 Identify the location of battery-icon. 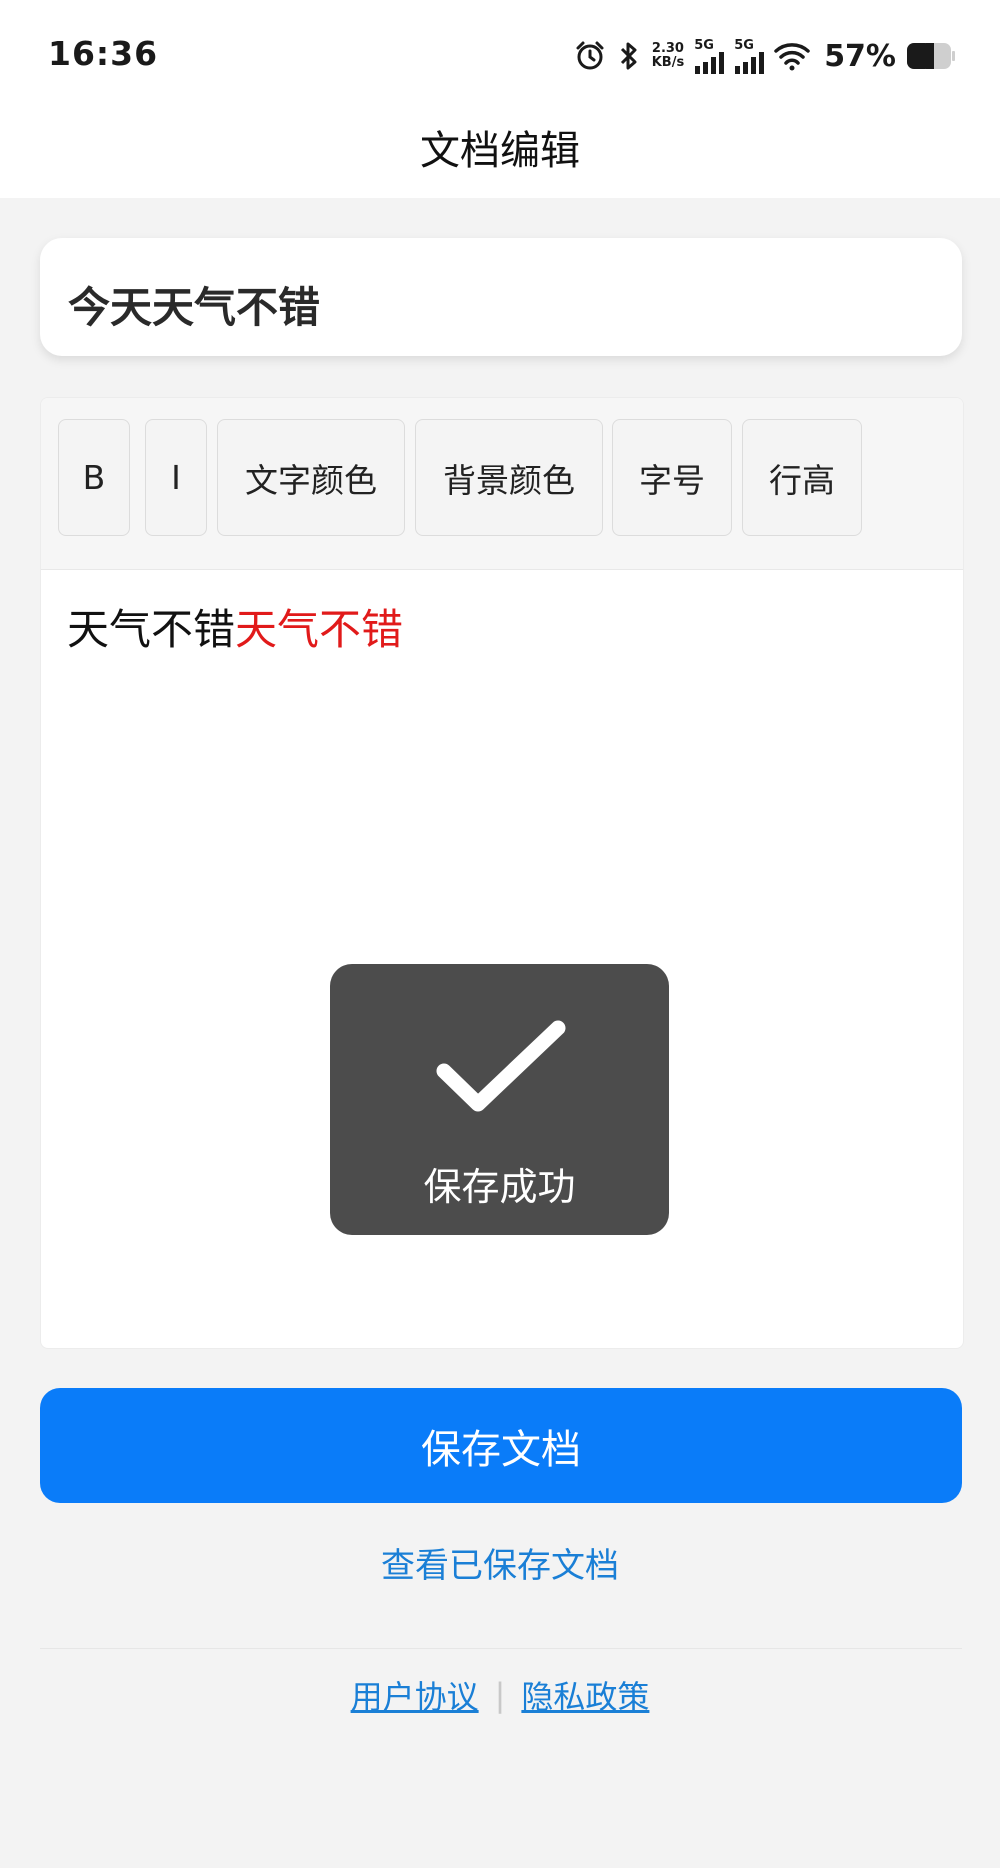
(931, 56).